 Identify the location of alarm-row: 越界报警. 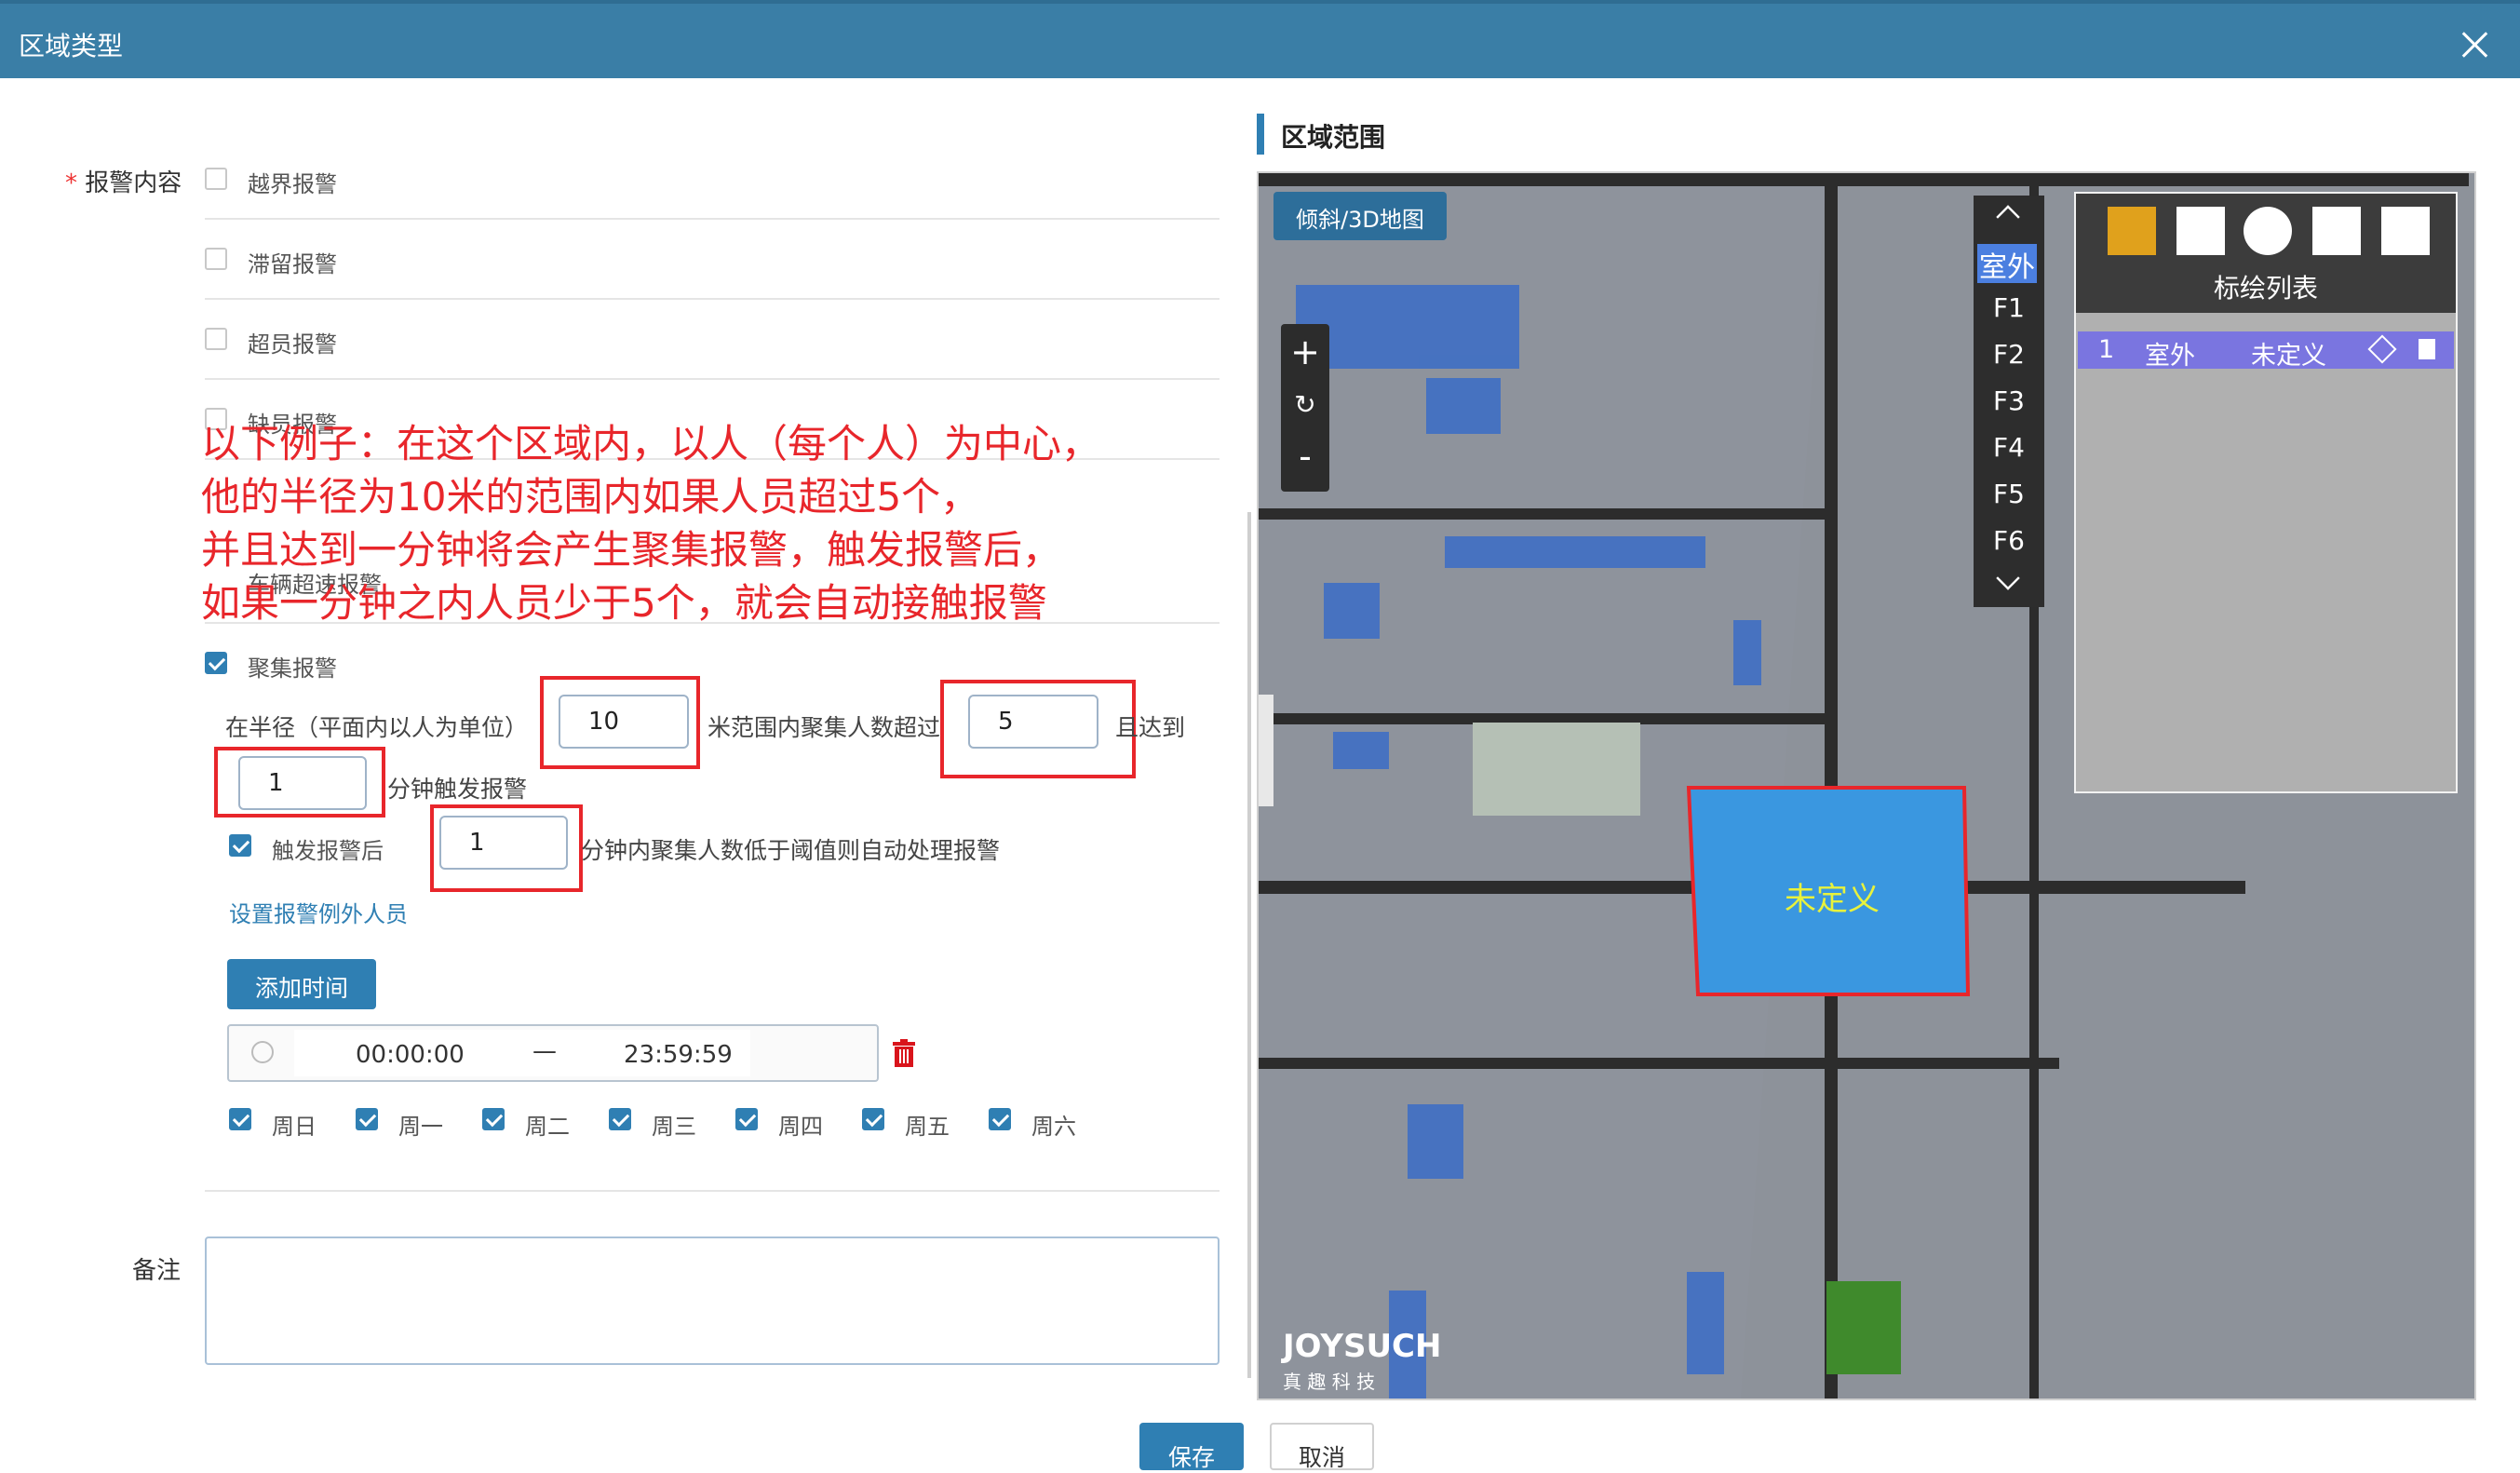
(712, 180).